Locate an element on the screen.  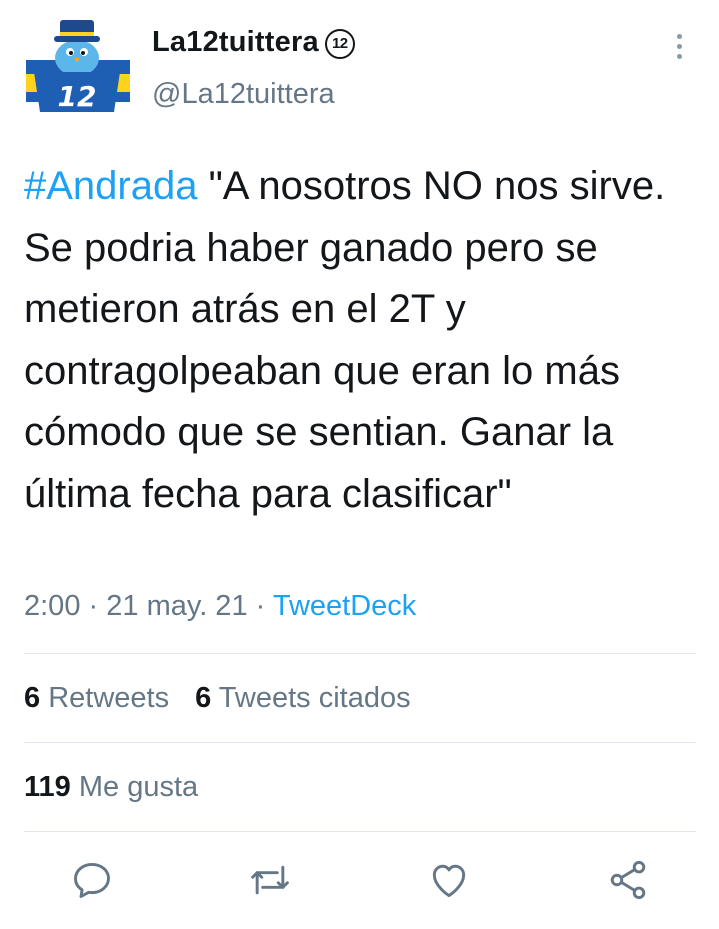
tweet-date: 21 may. 21 is located at coordinates (177, 606).